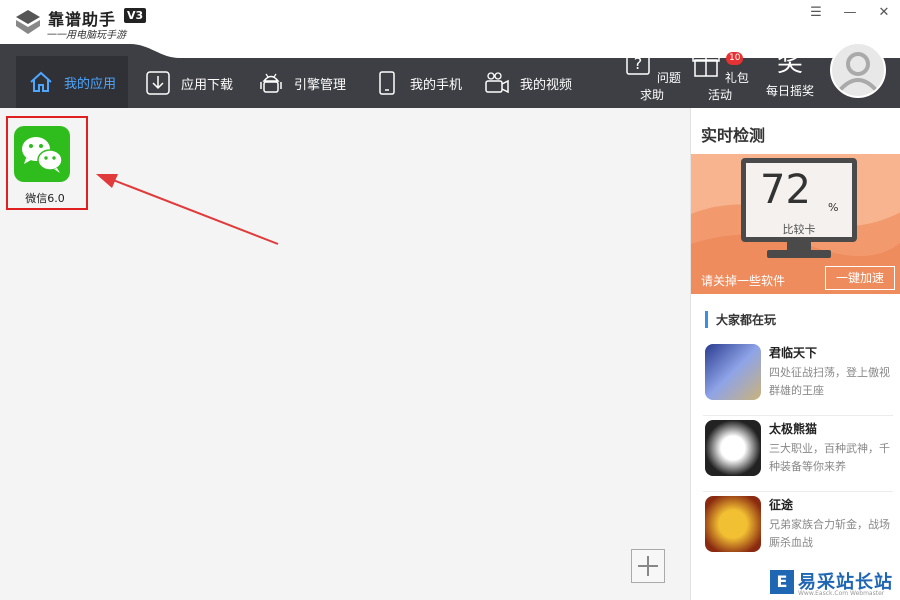 The height and width of the screenshot is (600, 900). Describe the element at coordinates (816, 13) in the screenshot. I see `menu-icon: ☰` at that location.